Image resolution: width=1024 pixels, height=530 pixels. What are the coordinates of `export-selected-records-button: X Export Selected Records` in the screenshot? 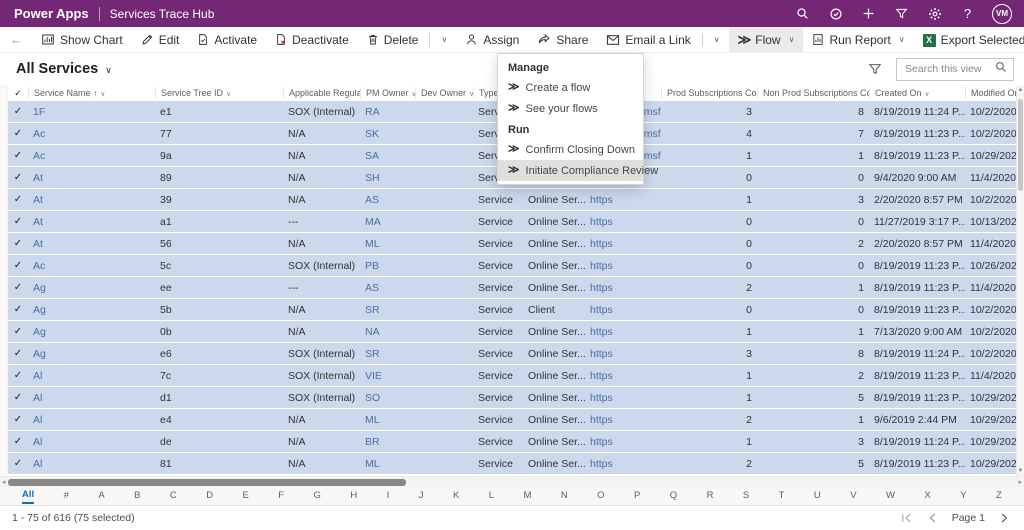 It's located at (969, 39).